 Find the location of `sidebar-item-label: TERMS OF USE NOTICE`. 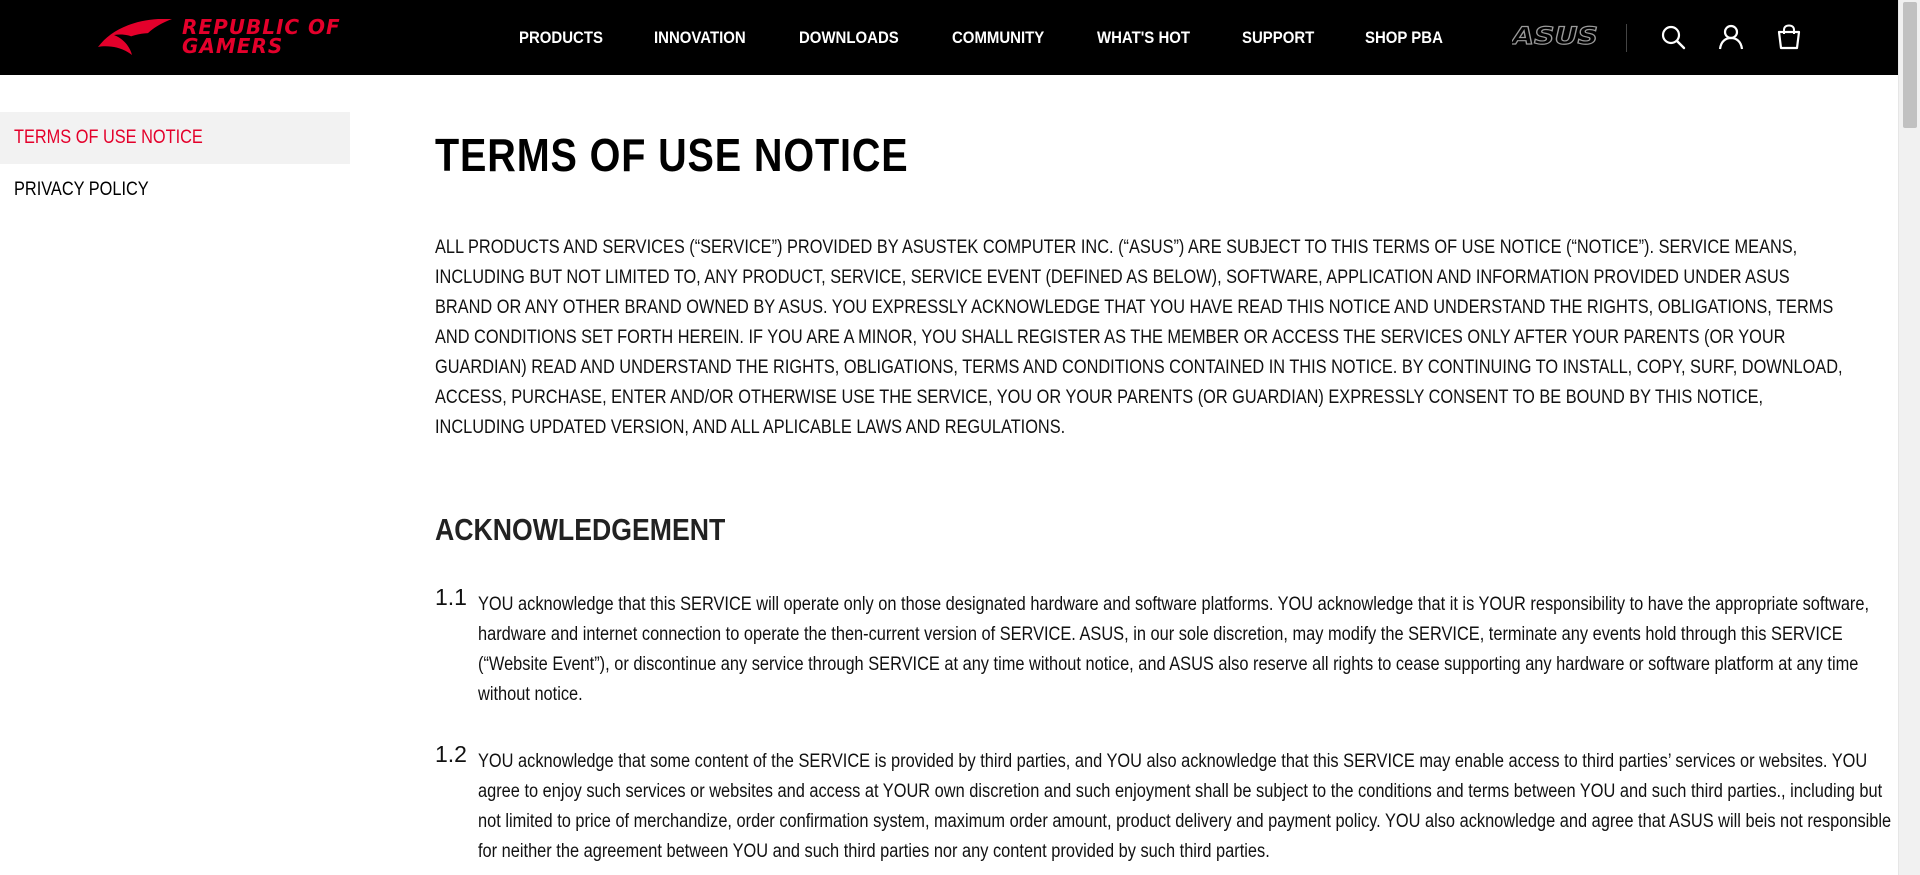

sidebar-item-label: TERMS OF USE NOTICE is located at coordinates (108, 137).